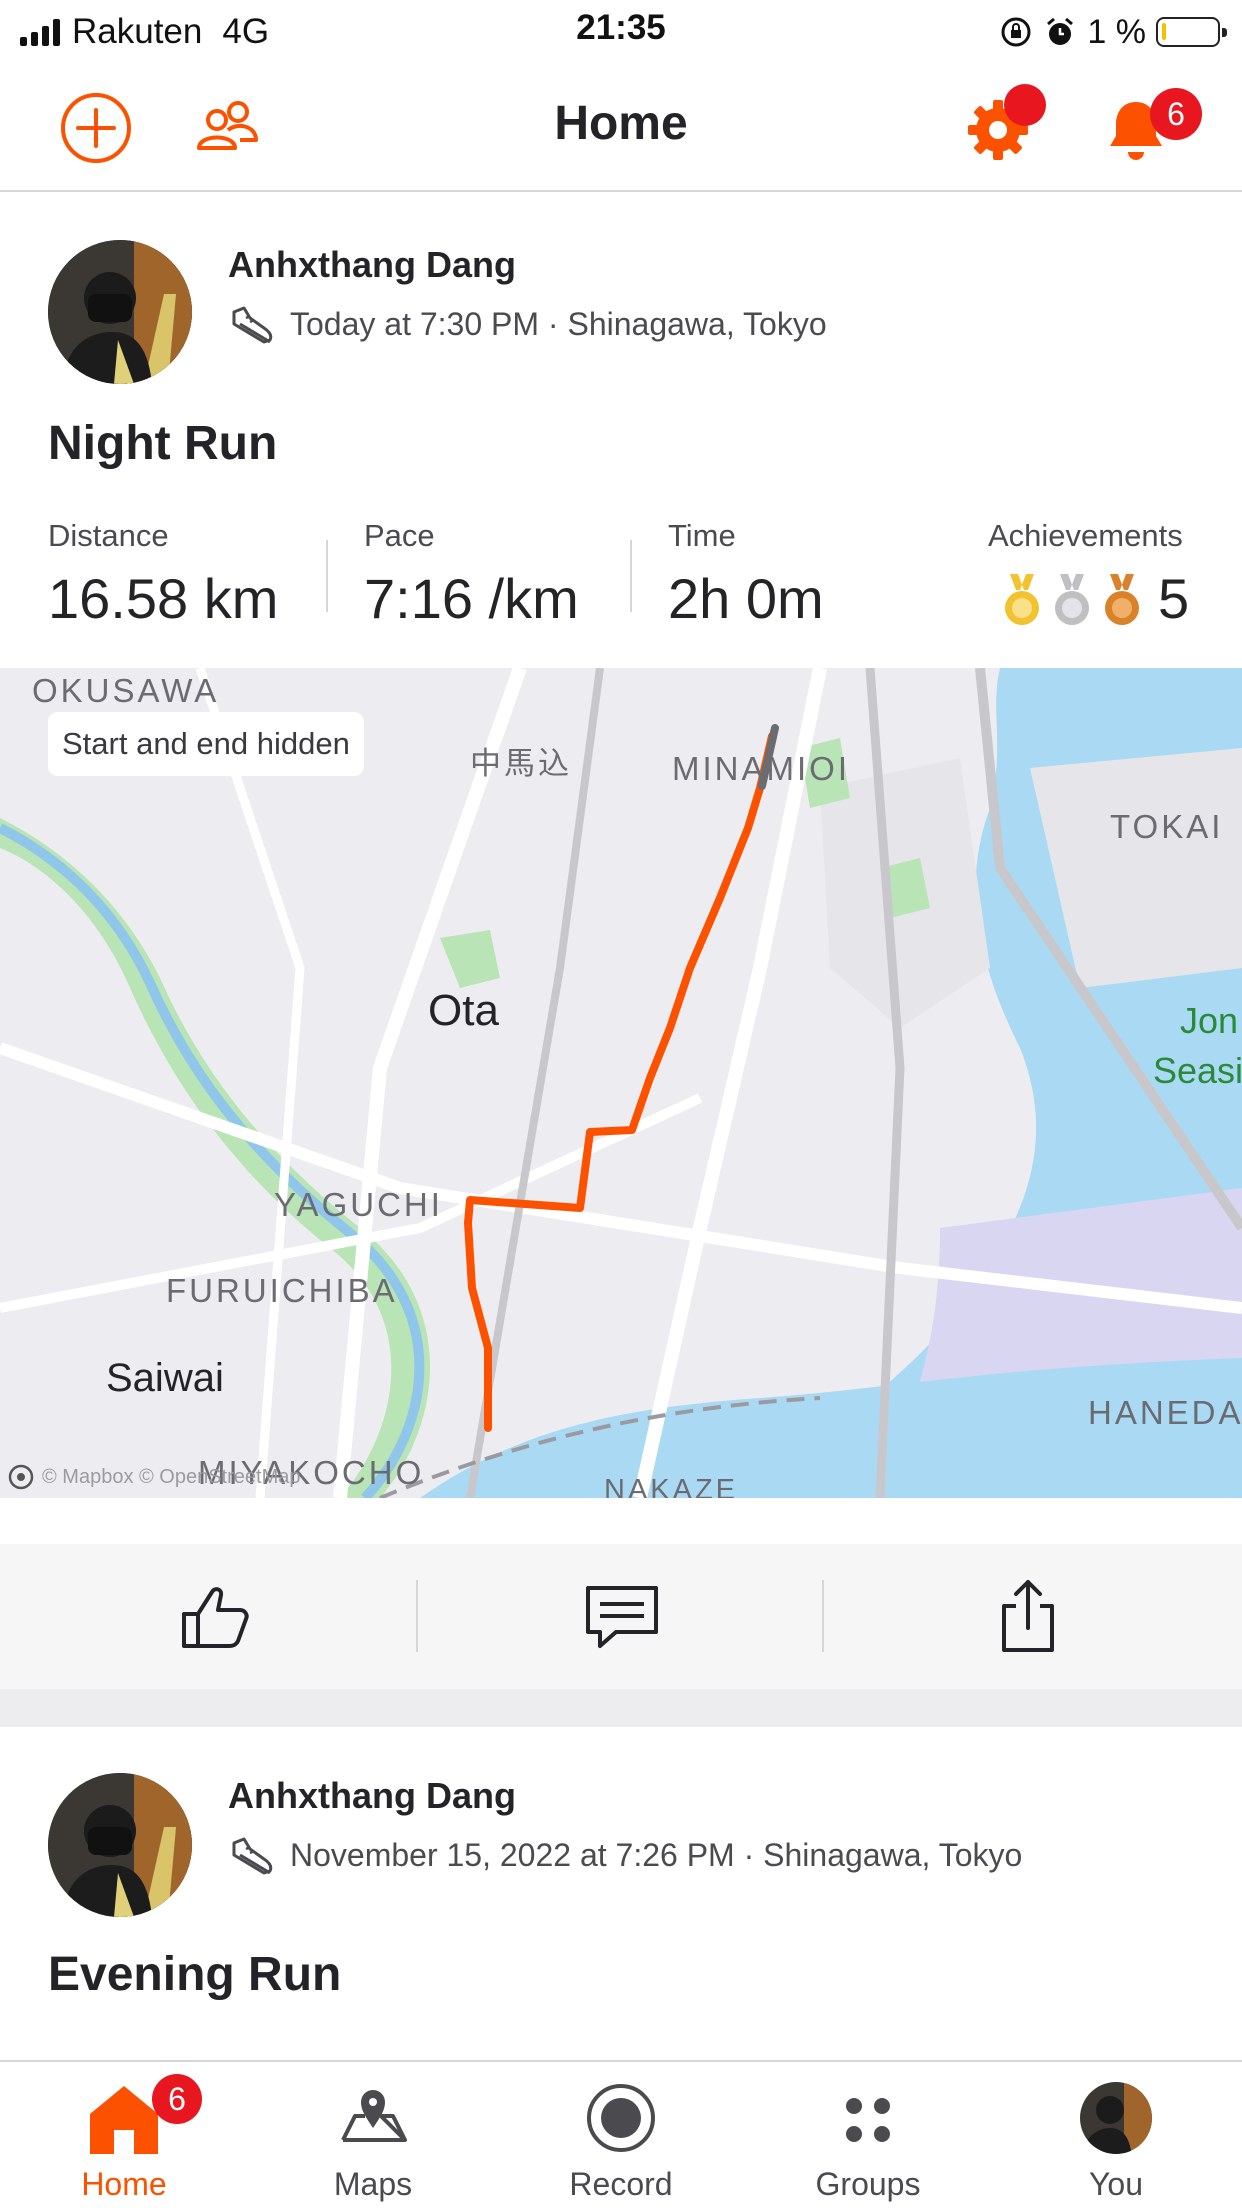 The width and height of the screenshot is (1242, 2208). I want to click on silver-medal-icon, so click(1072, 599).